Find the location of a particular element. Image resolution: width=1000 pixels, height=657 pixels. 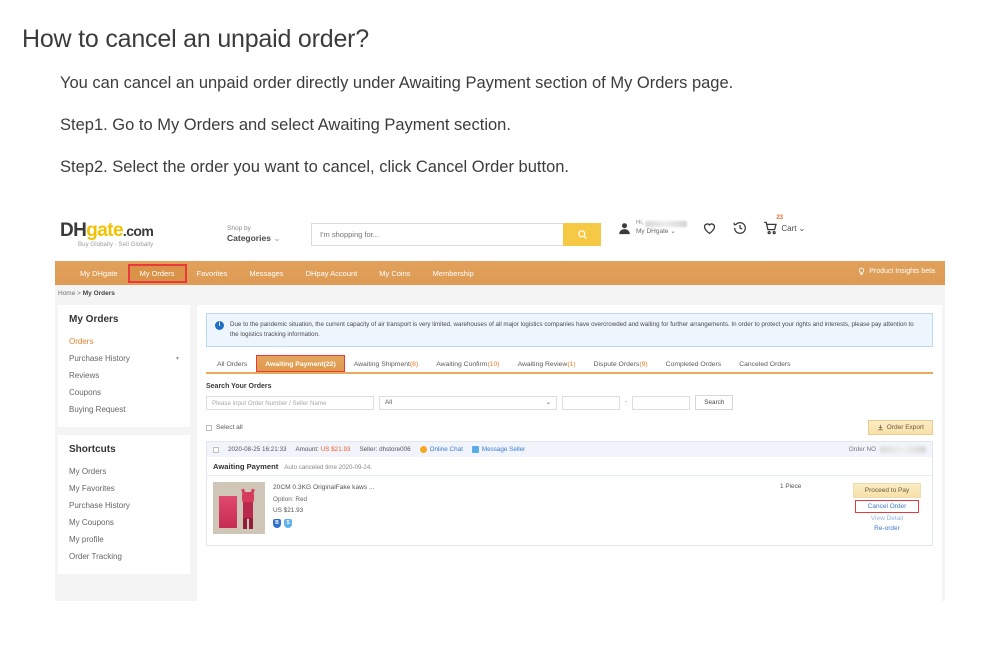

sidebar-item-reviews: Reviews is located at coordinates (124, 375).